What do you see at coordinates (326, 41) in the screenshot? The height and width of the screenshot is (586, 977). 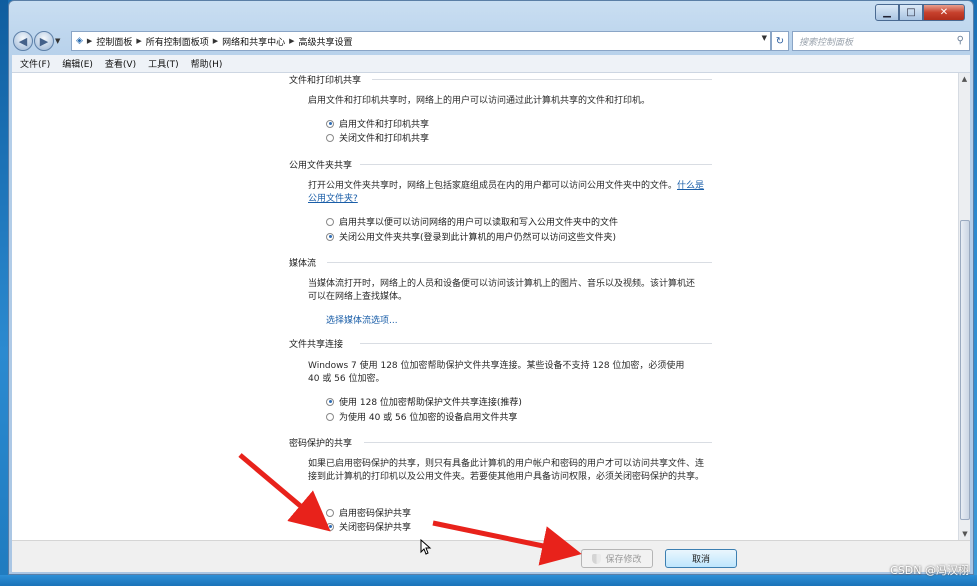 I see `breadcrumb-advanced-sharing: 高级共享设置` at bounding box center [326, 41].